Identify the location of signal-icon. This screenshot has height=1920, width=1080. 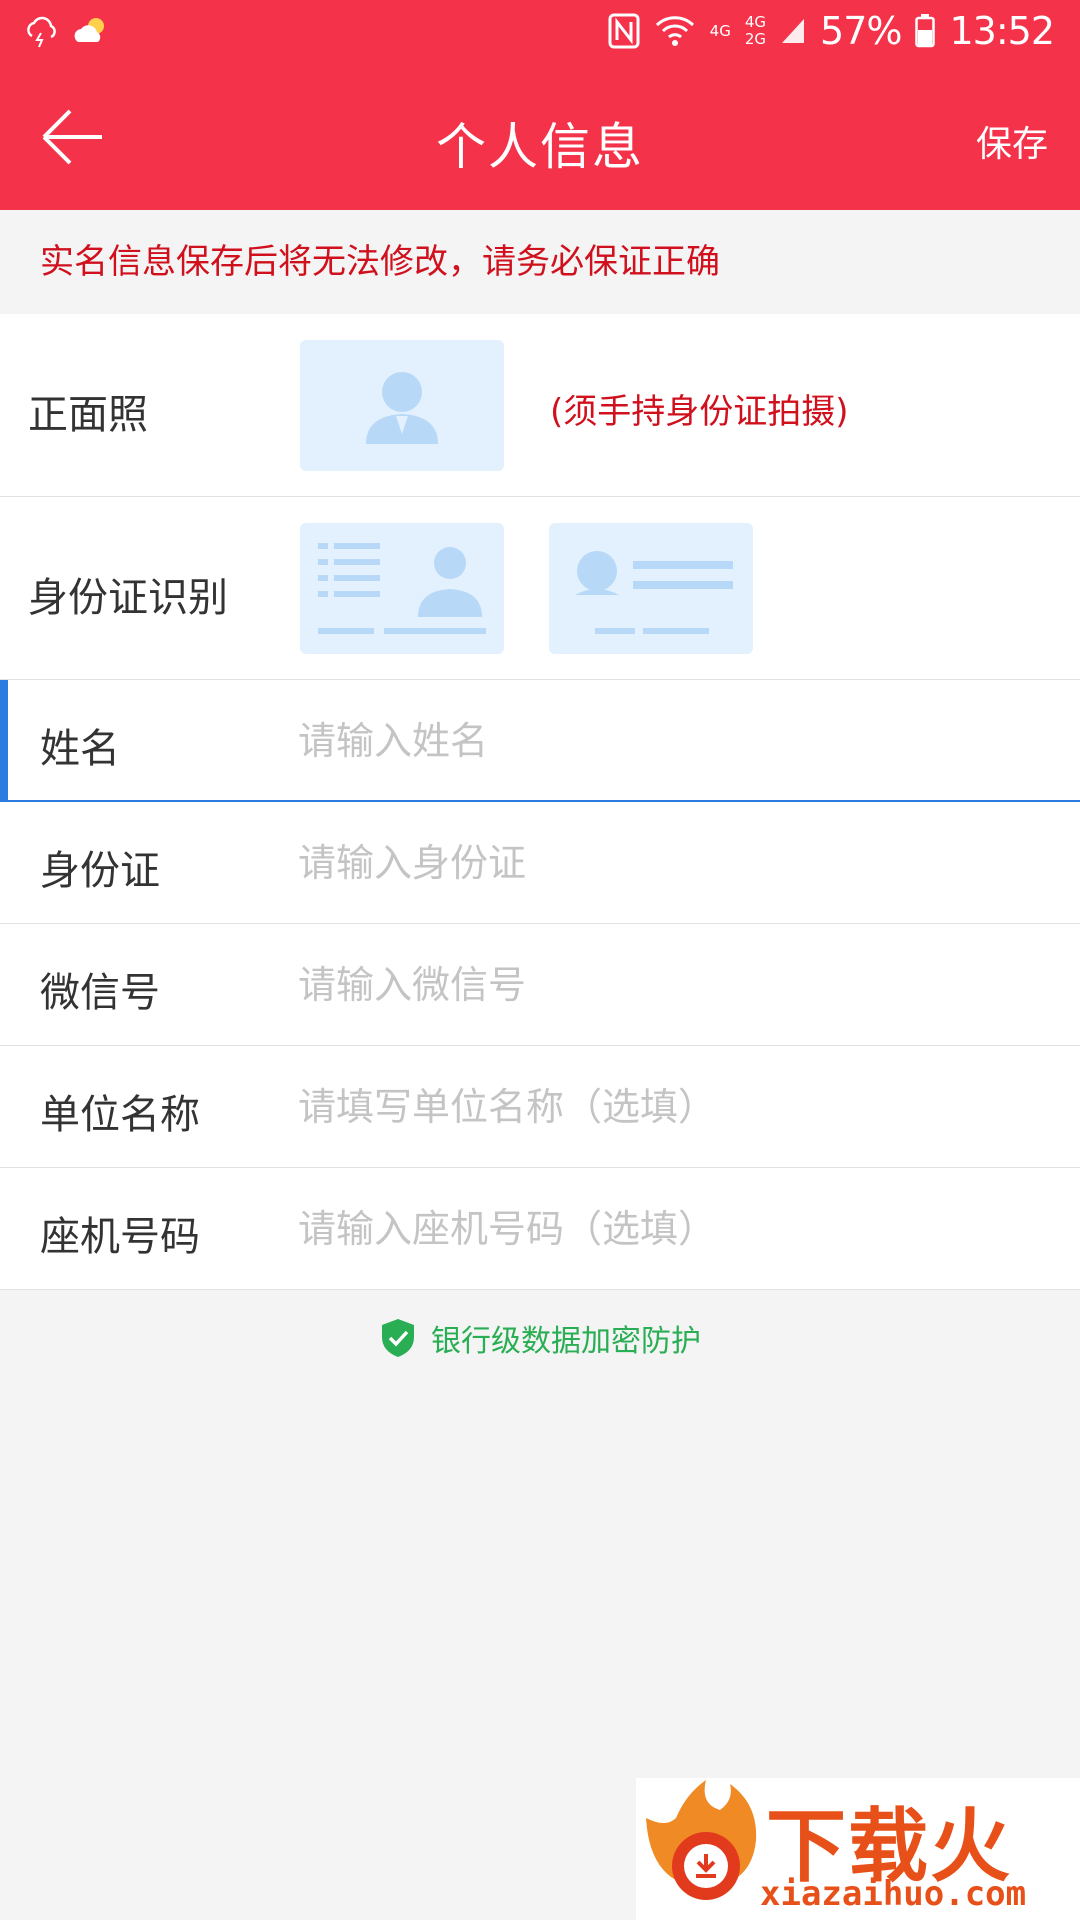
(793, 31).